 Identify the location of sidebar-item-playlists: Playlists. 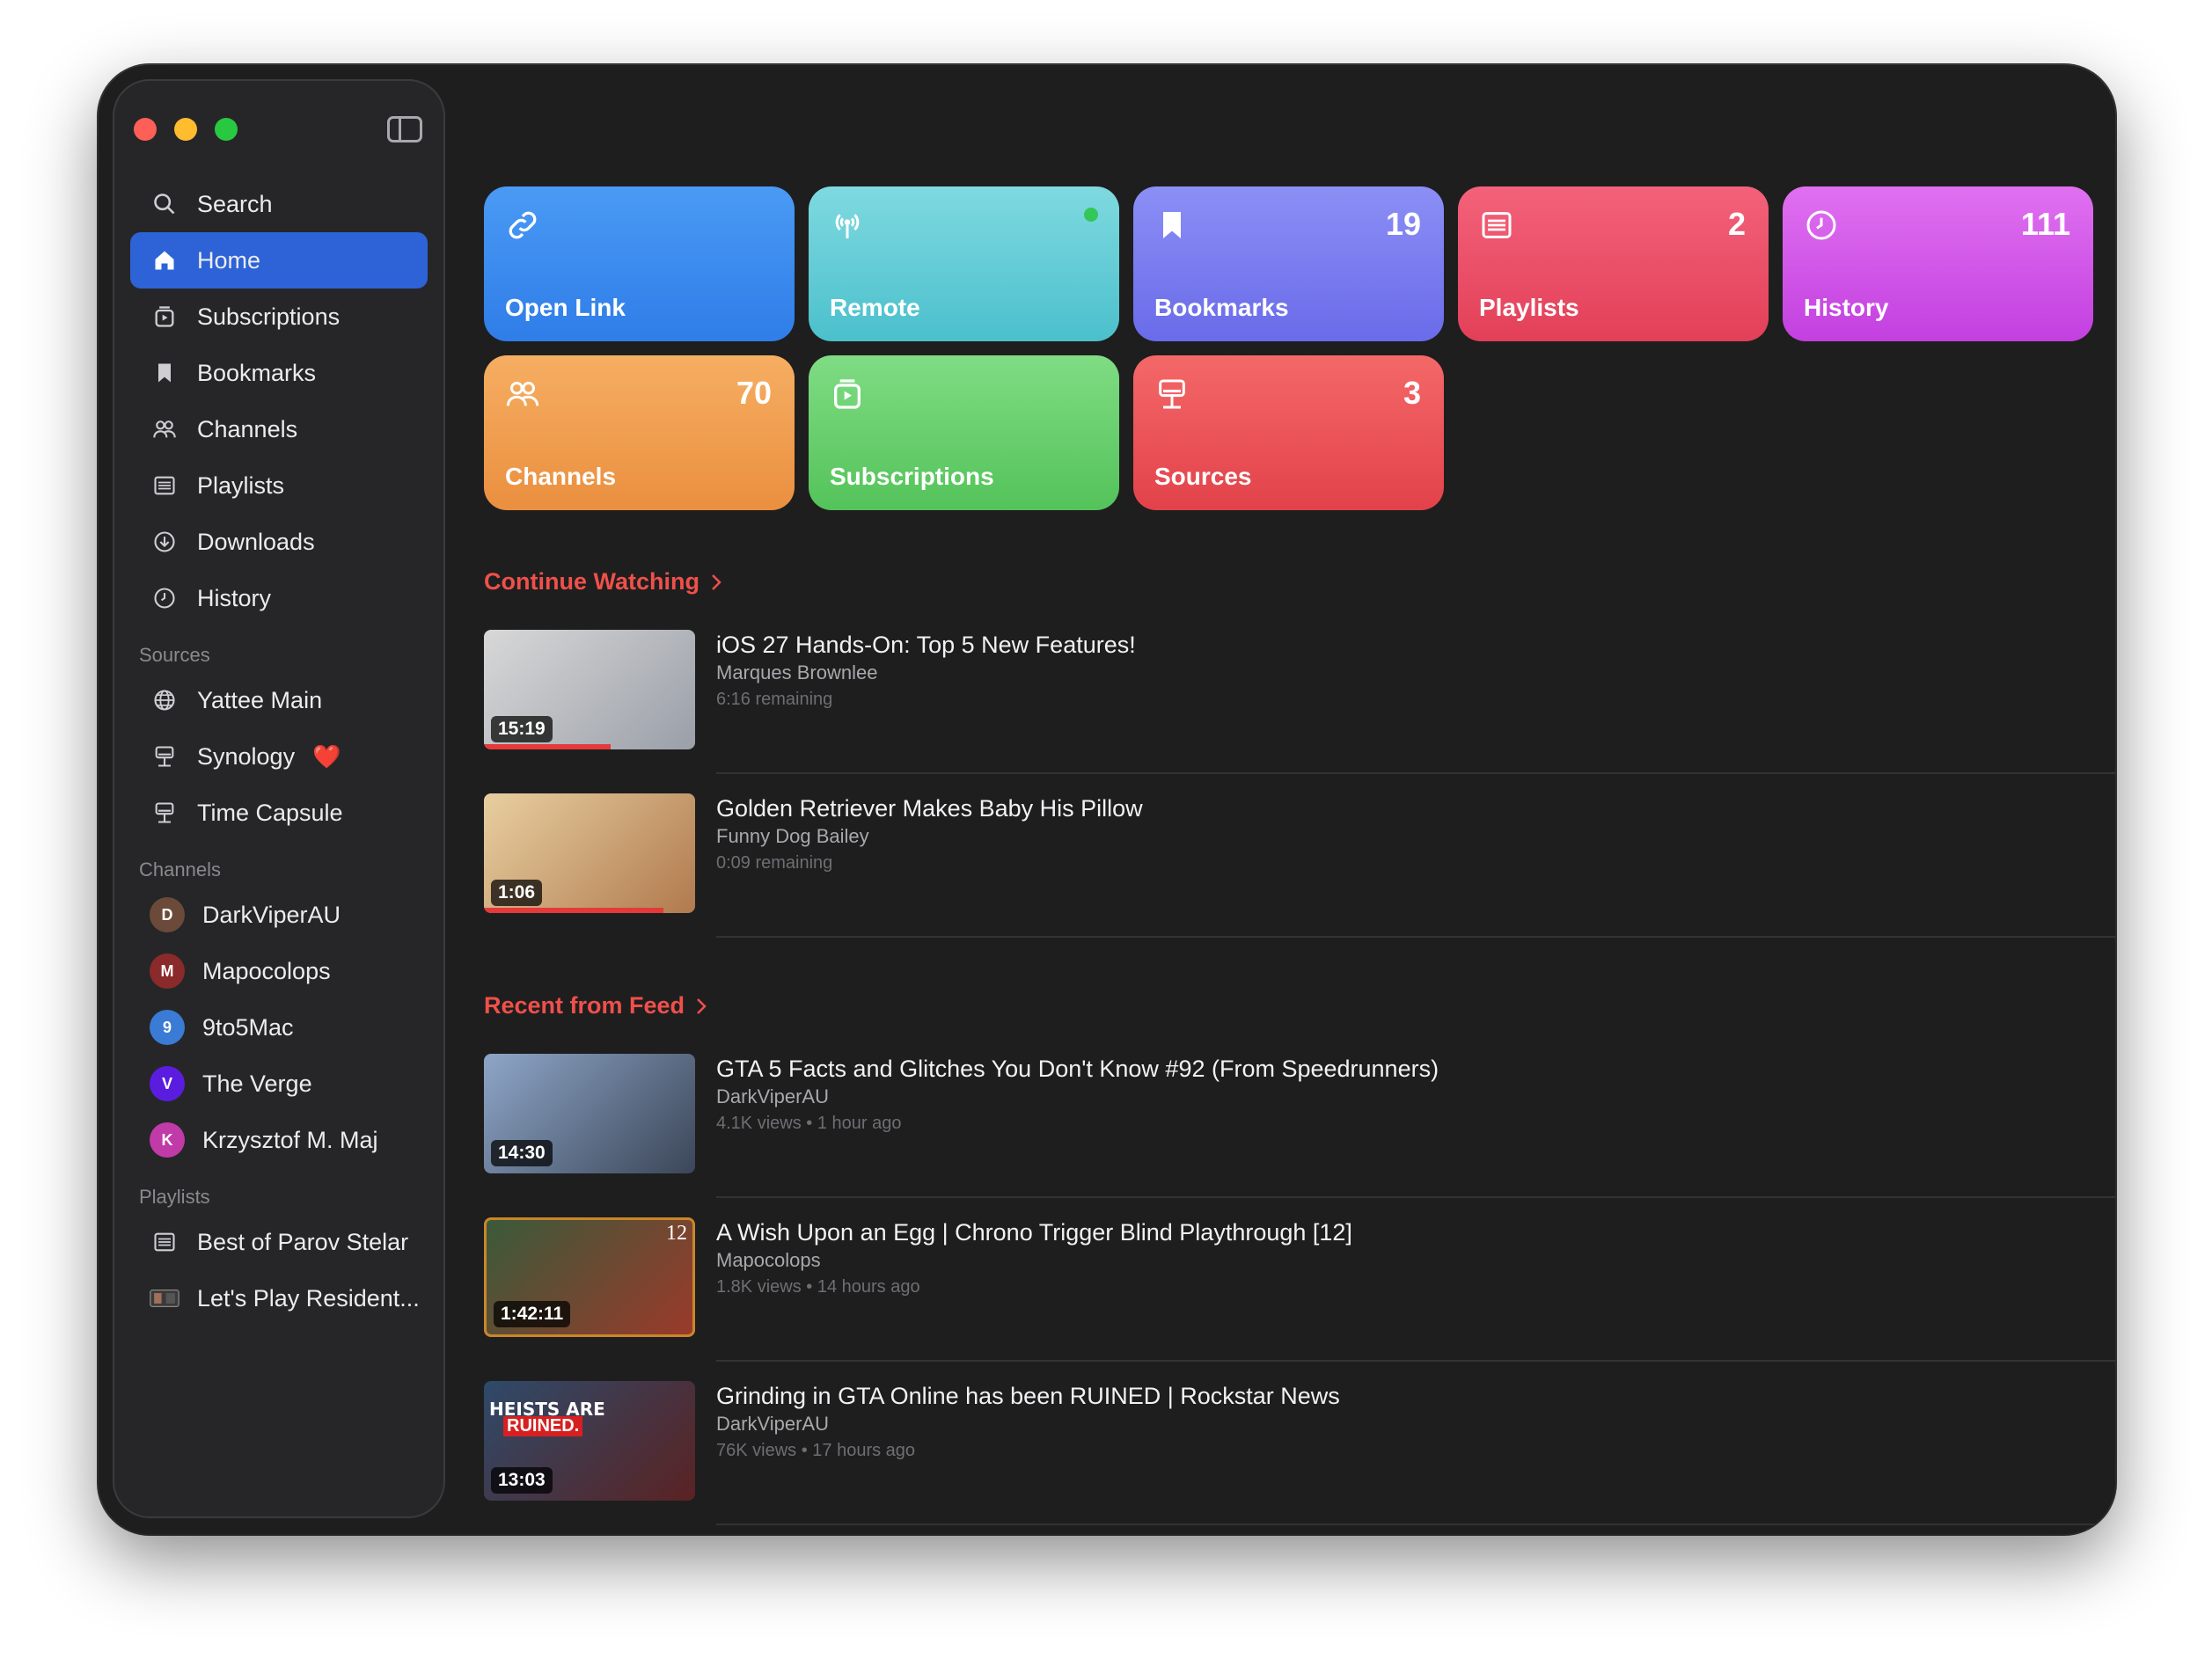
(279, 485).